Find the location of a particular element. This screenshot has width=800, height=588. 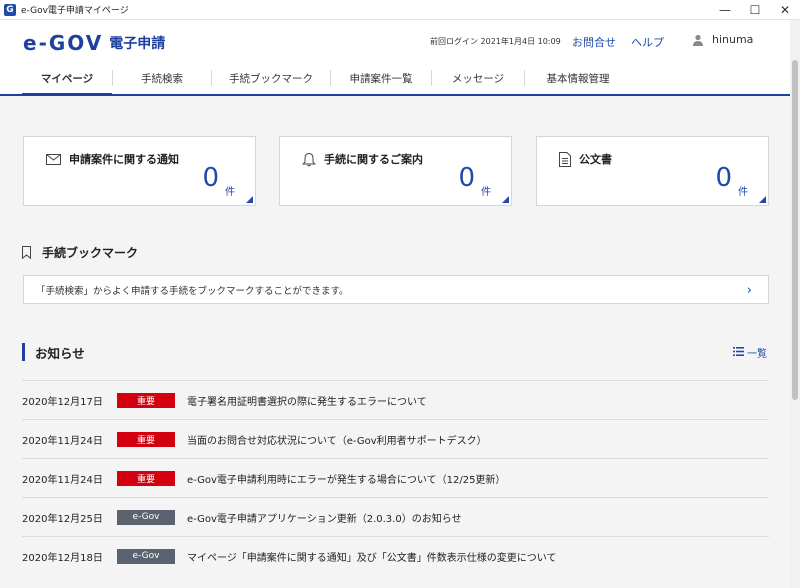

bookmark-icon is located at coordinates (26, 252).